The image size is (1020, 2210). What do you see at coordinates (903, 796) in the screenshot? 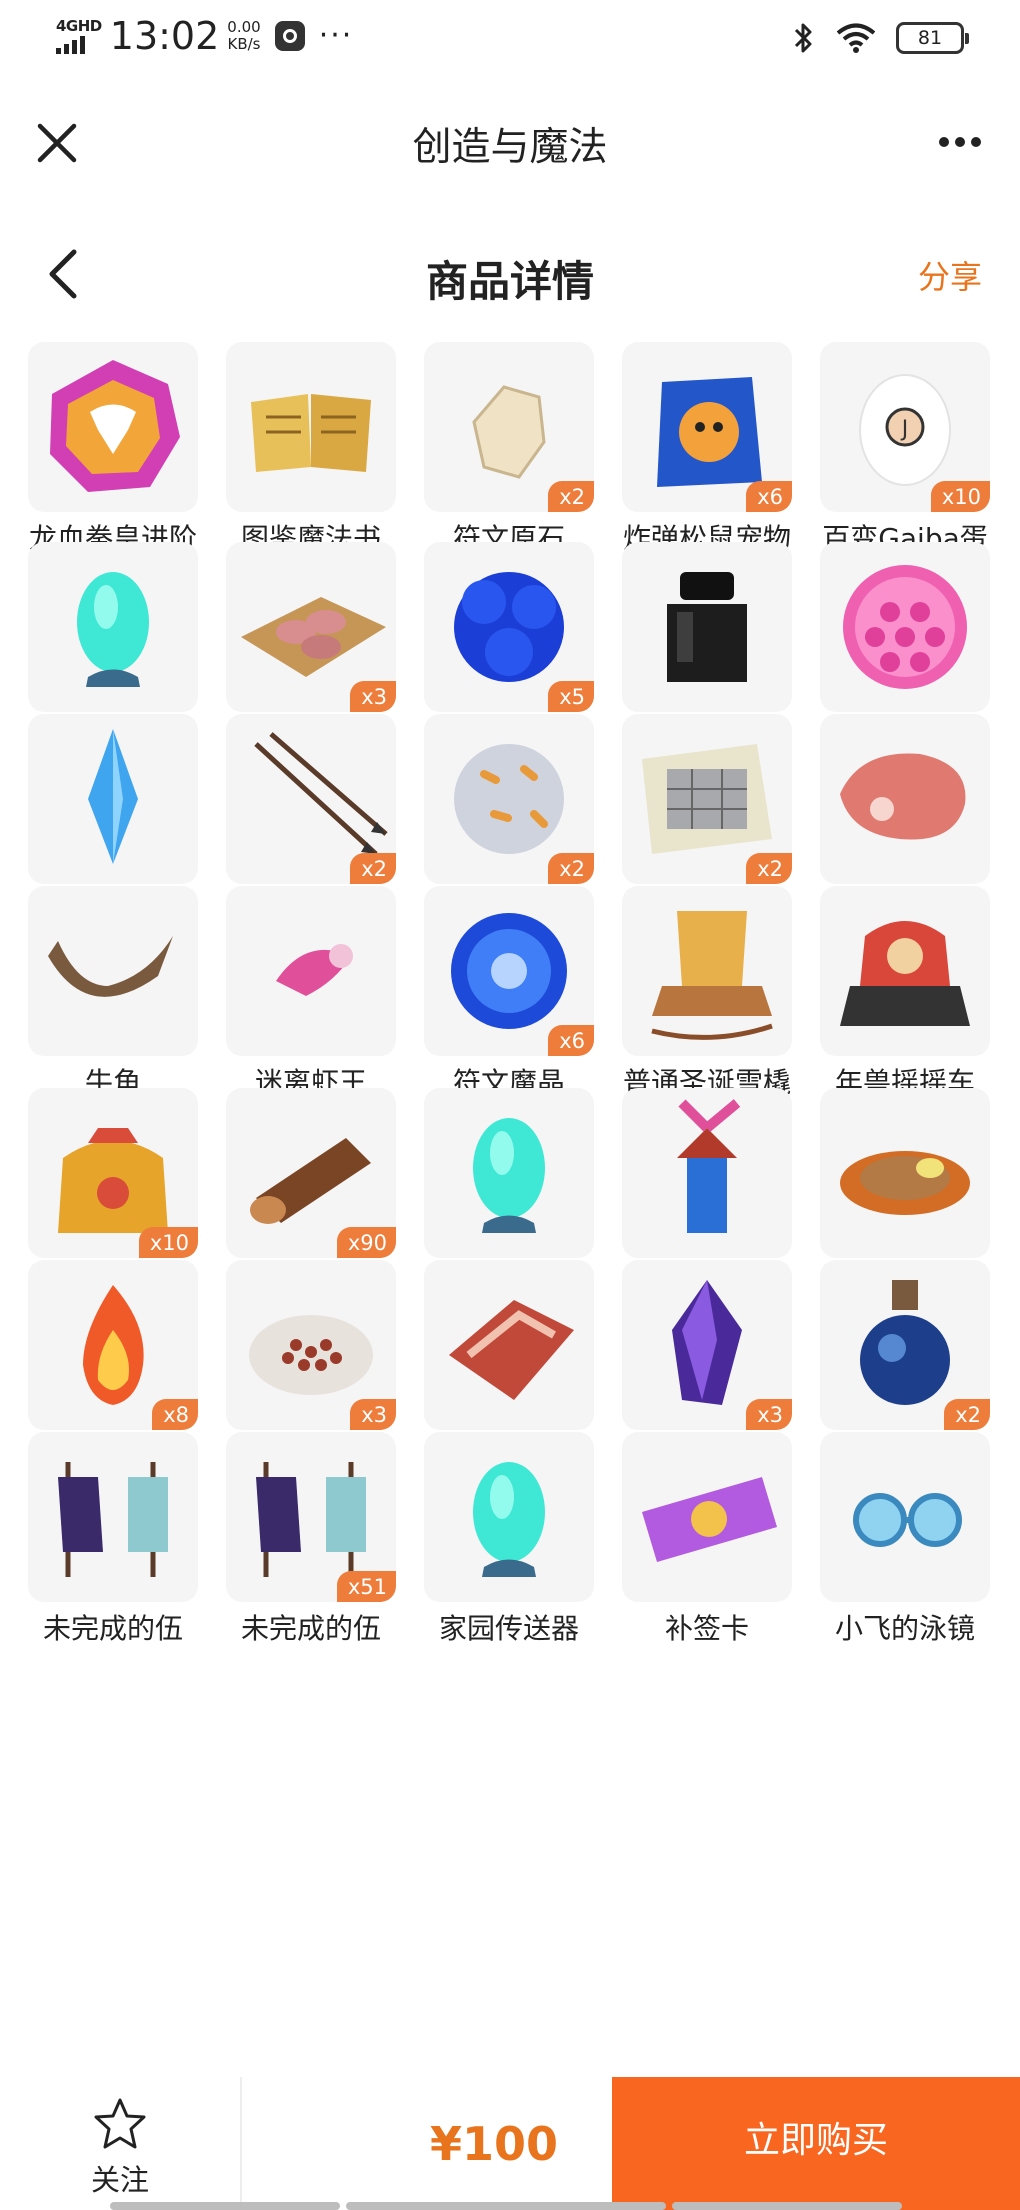
I see `steak-icon` at bounding box center [903, 796].